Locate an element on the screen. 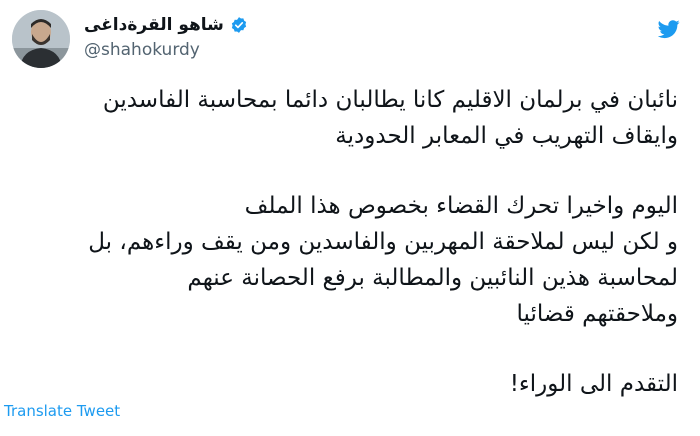 Image resolution: width=700 pixels, height=436 pixels. tweet-line: اليوم واخيرا تحرك القضاء بخصوص هذا الملف is located at coordinates (461, 206).